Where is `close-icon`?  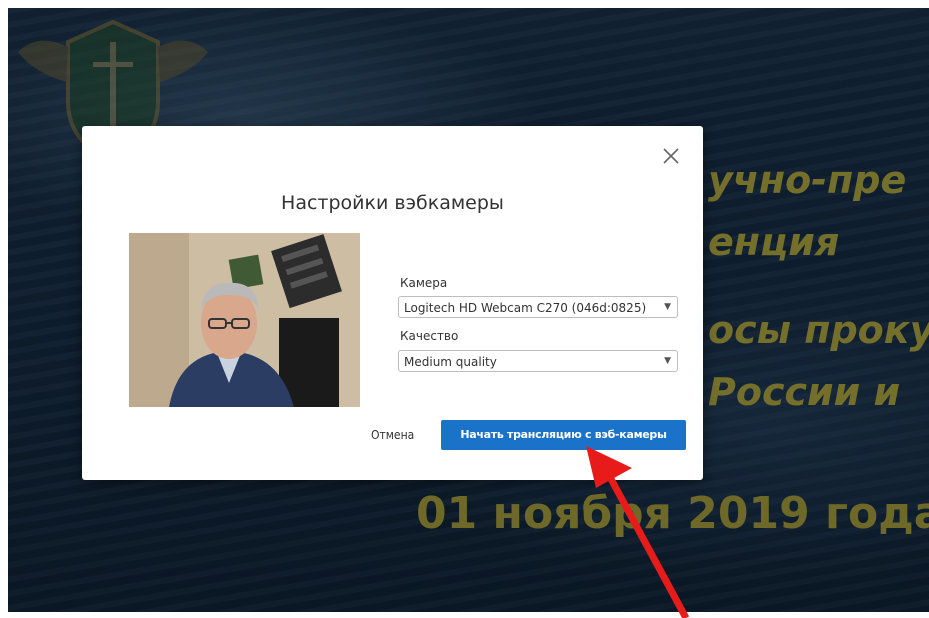
close-icon is located at coordinates (671, 156).